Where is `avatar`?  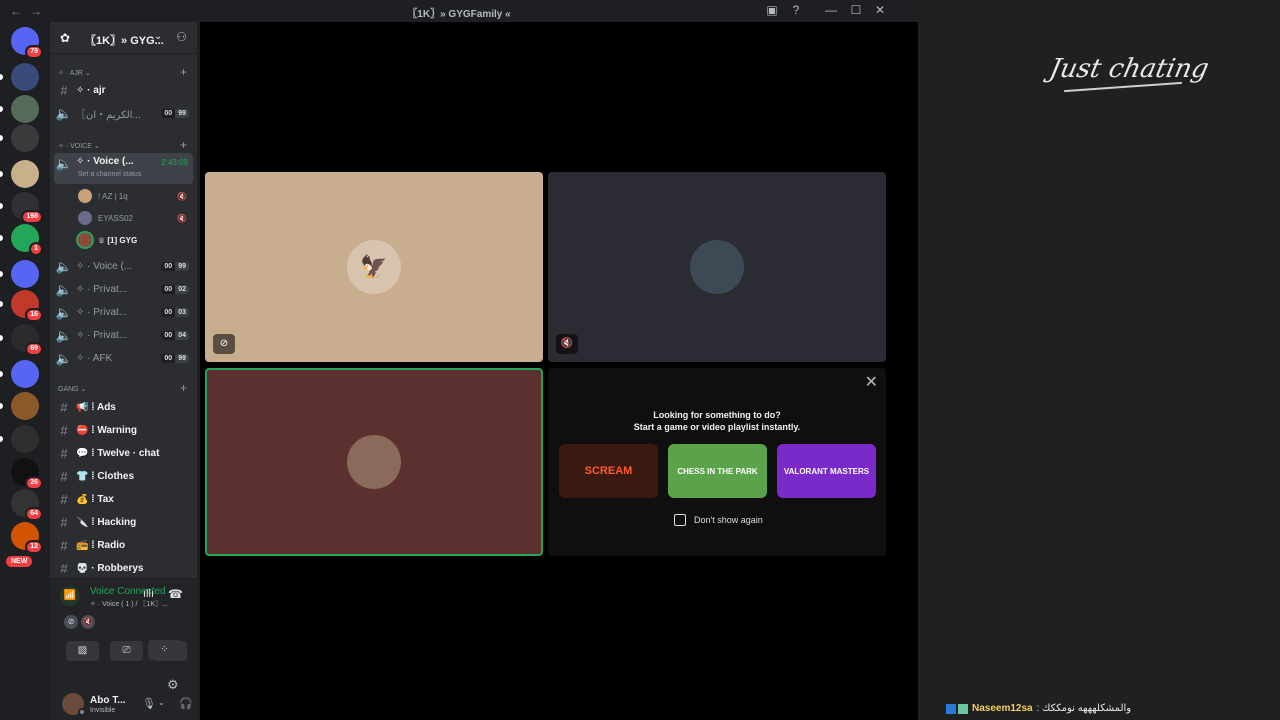 avatar is located at coordinates (85, 240).